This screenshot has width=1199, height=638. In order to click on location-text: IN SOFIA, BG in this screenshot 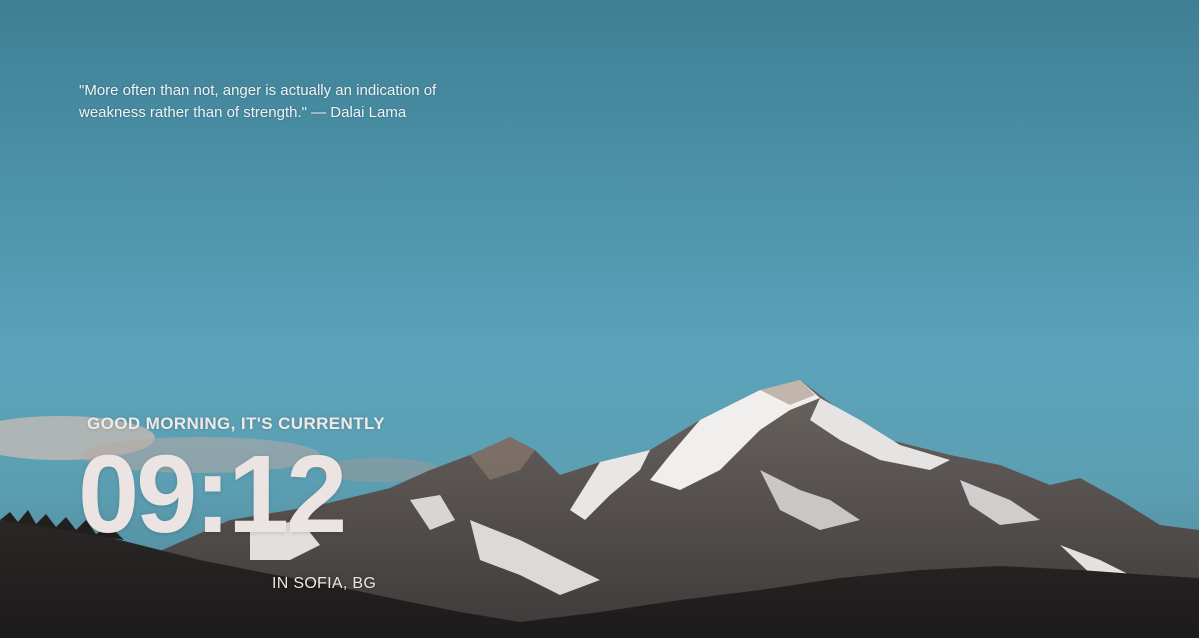, I will do `click(324, 583)`.